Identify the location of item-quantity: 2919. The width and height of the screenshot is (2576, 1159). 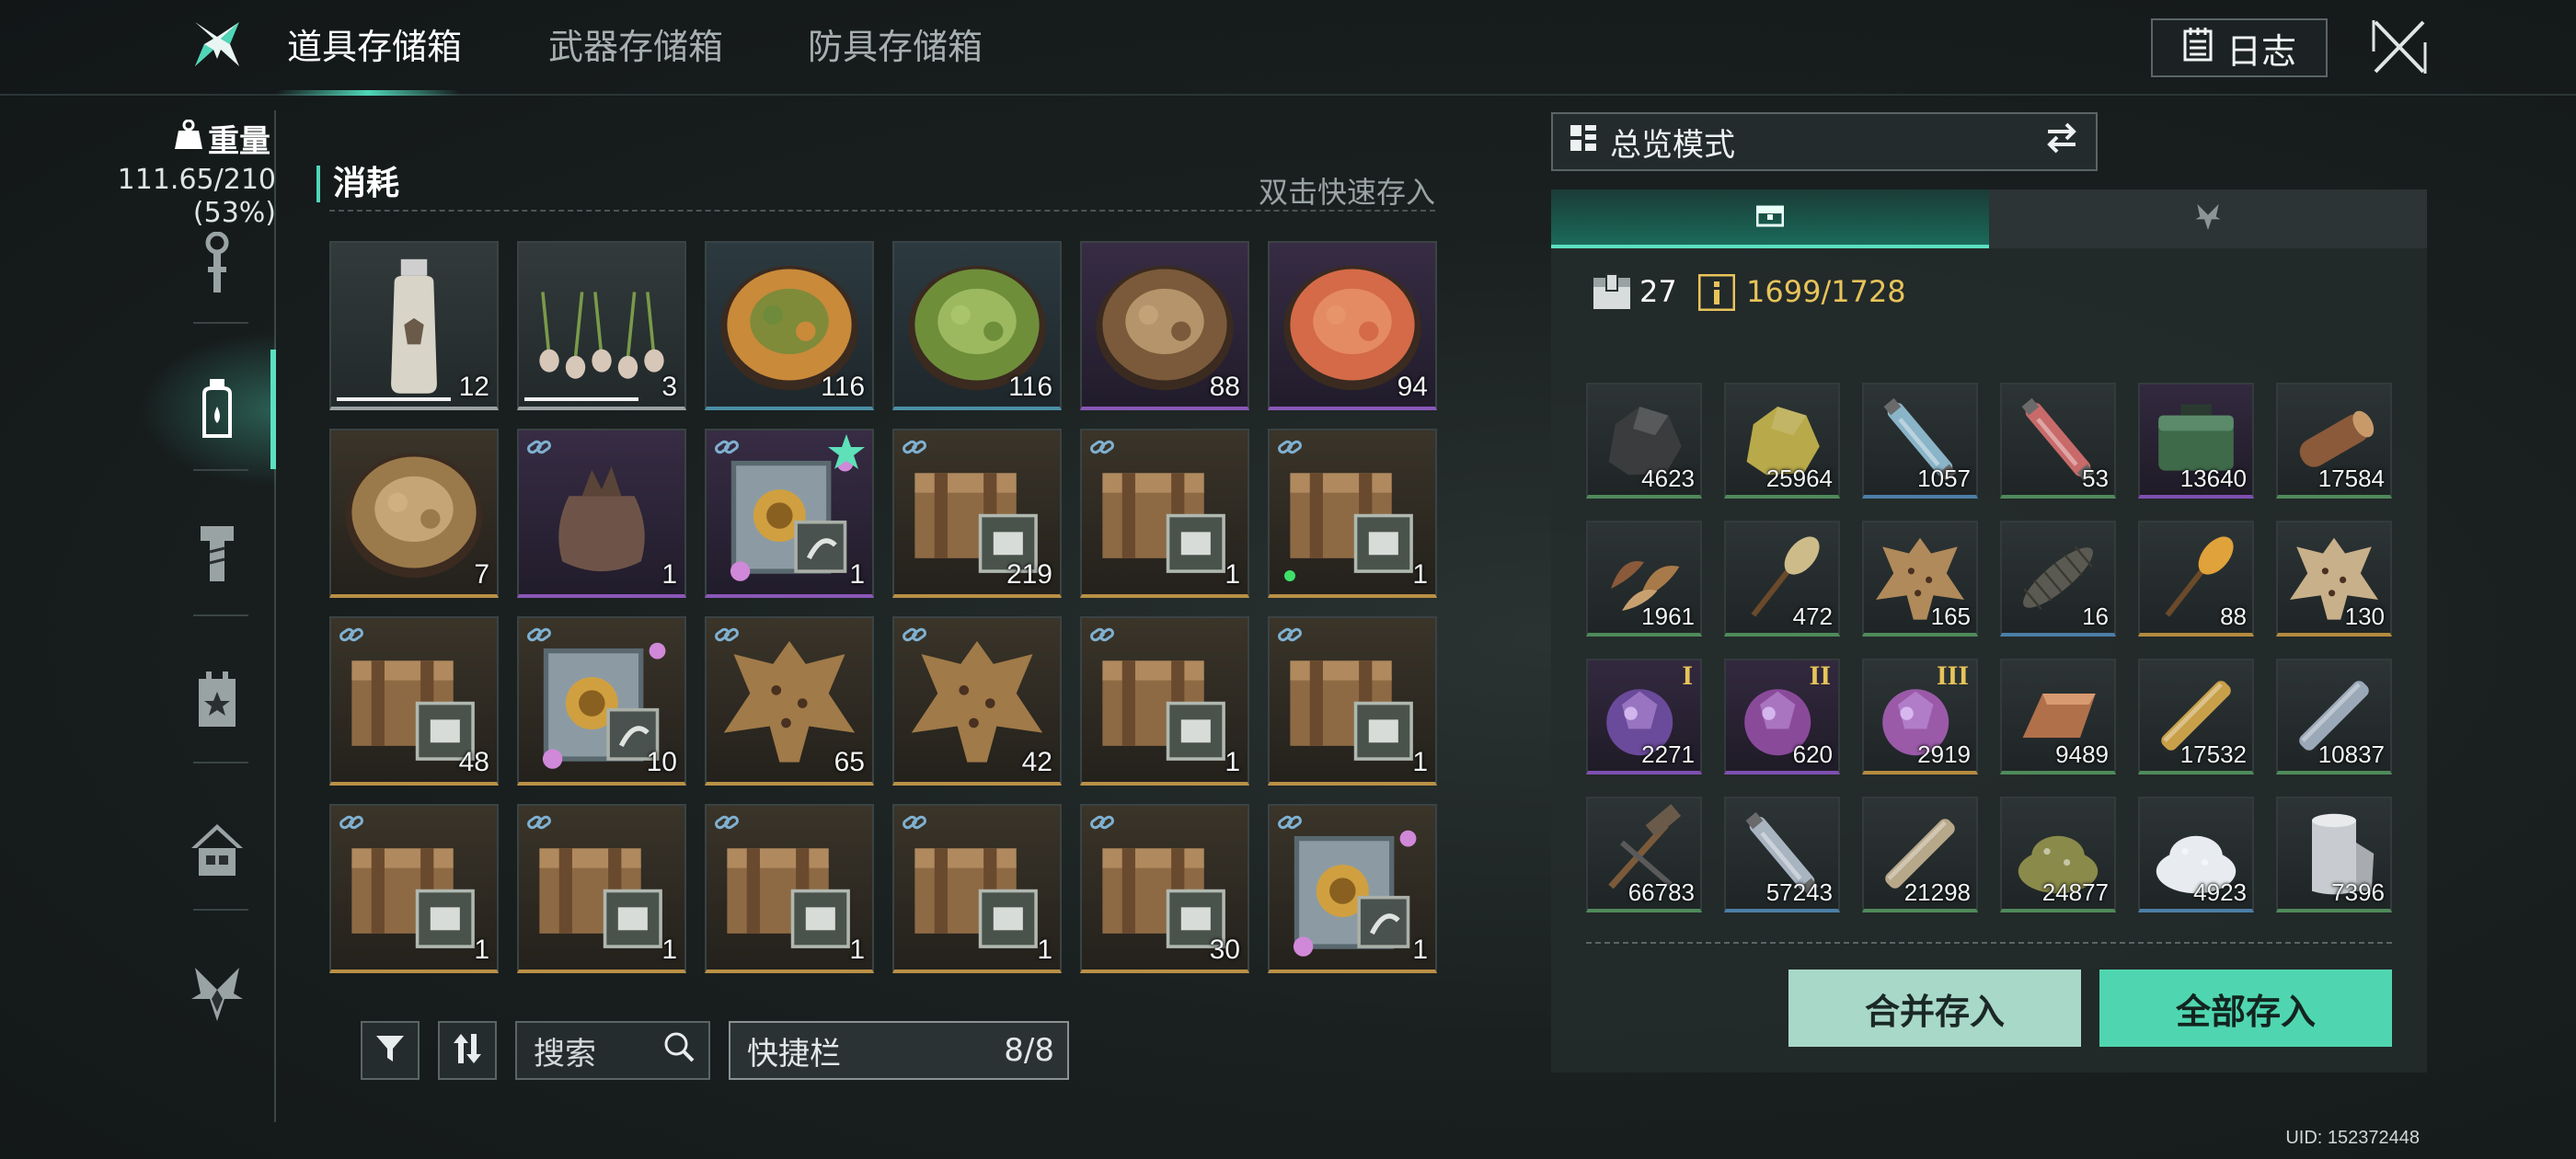
(1944, 754).